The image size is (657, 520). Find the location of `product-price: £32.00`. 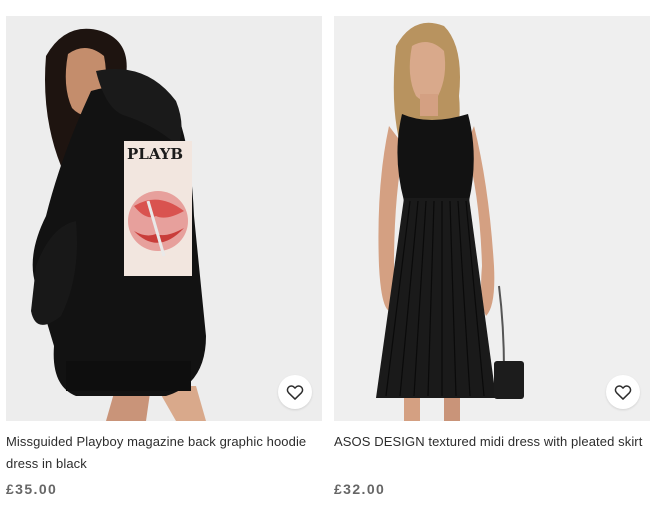

product-price: £32.00 is located at coordinates (360, 489).